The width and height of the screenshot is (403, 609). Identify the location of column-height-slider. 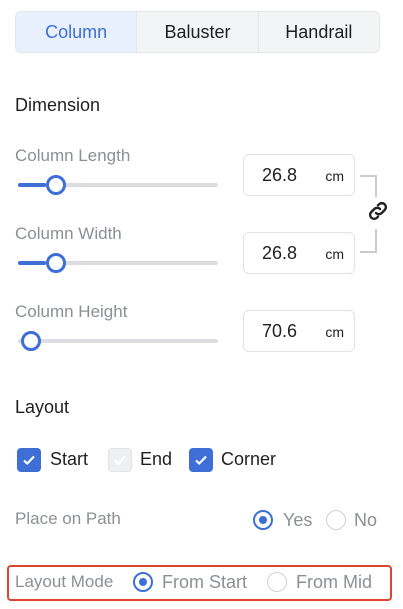
(118, 341).